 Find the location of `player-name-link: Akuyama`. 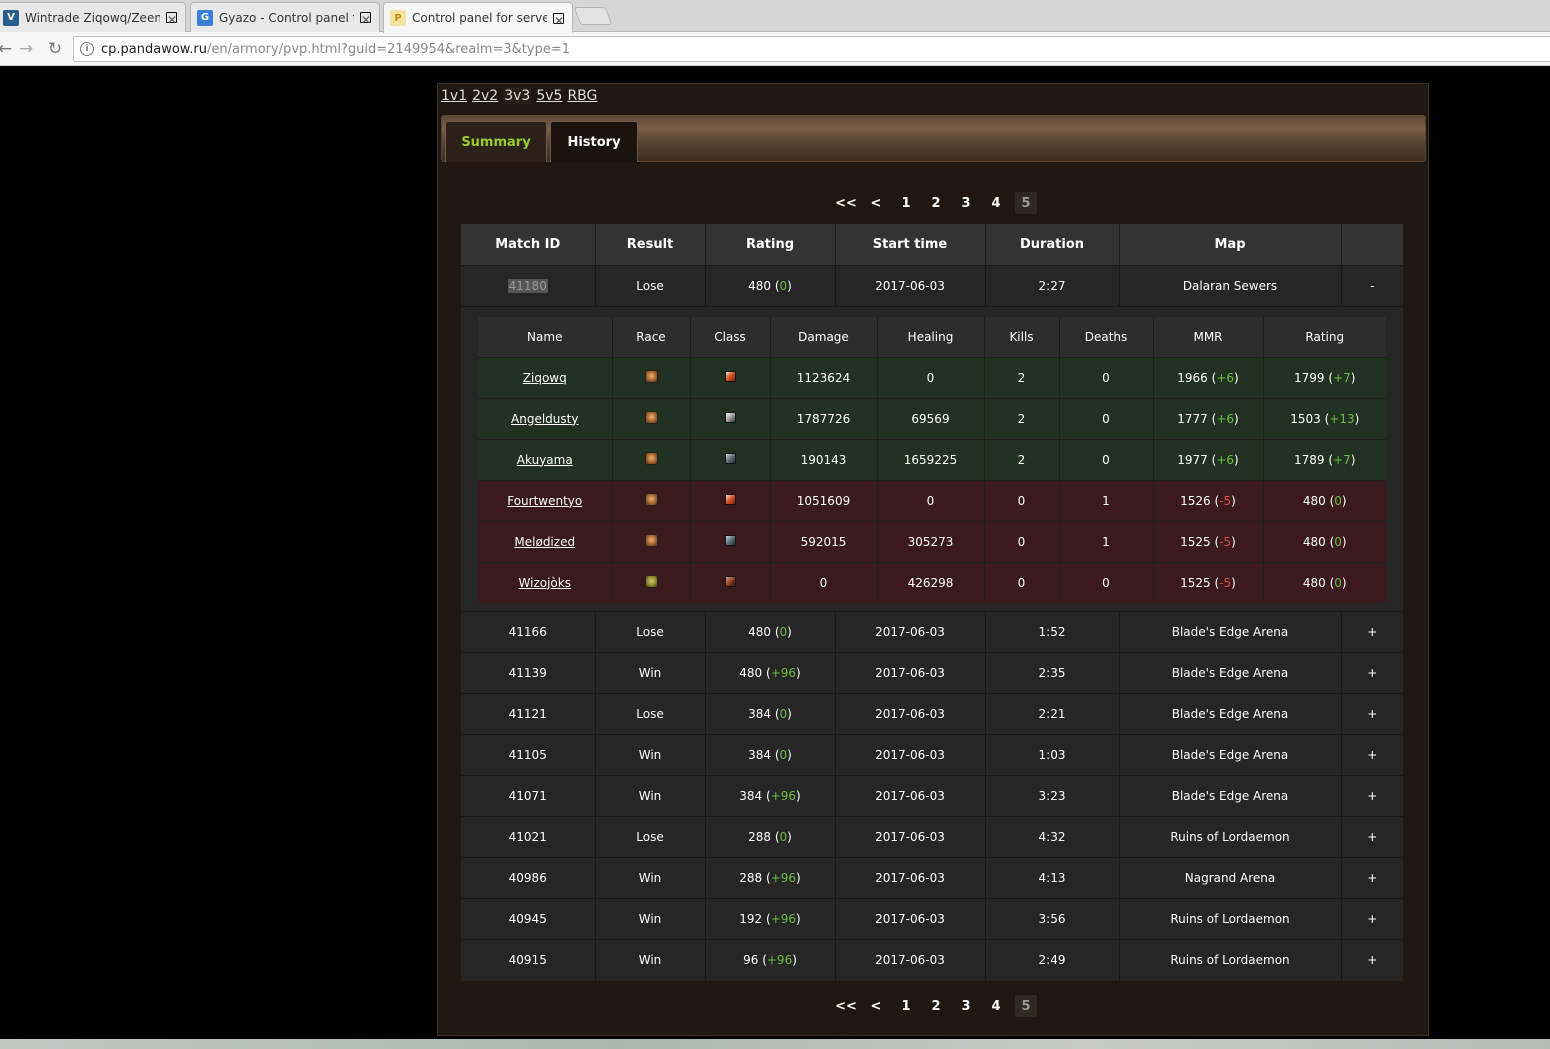

player-name-link: Akuyama is located at coordinates (545, 460).